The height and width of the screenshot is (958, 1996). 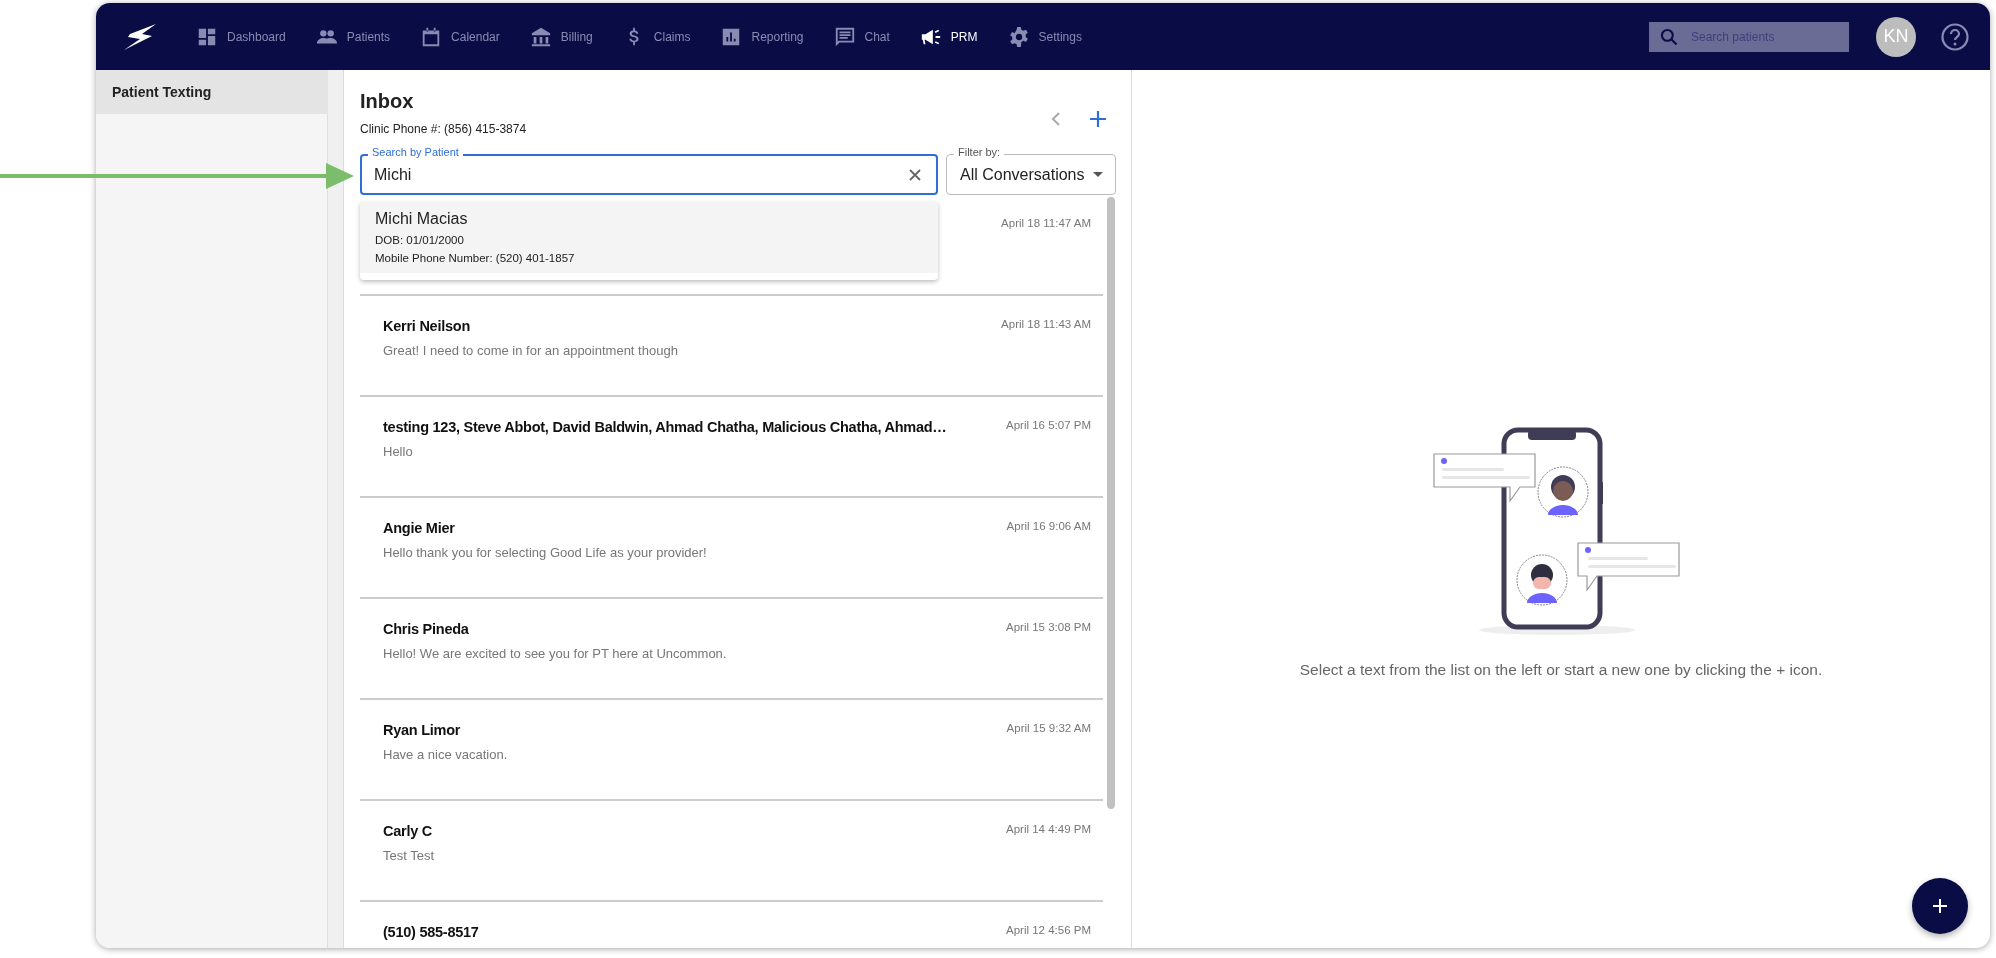 What do you see at coordinates (445, 754) in the screenshot?
I see `message-preview: Have a nice vacation.` at bounding box center [445, 754].